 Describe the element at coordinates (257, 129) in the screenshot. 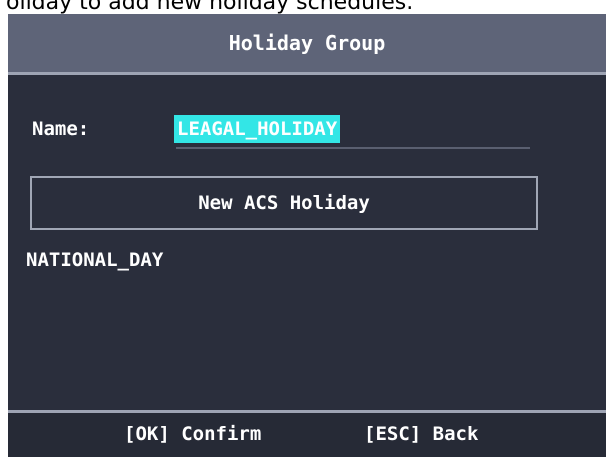

I see `name-input-value: LEAGAL_HOLIDAY` at that location.